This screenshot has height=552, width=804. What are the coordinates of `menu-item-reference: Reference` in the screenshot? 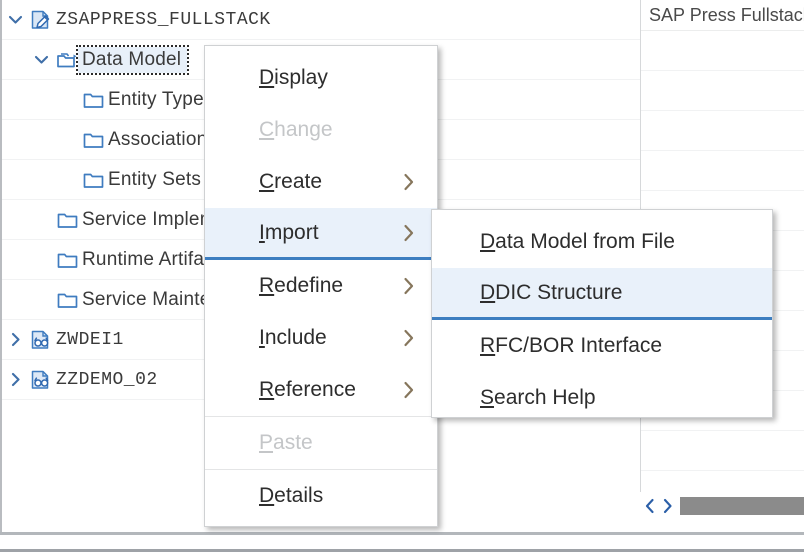 It's located at (321, 390).